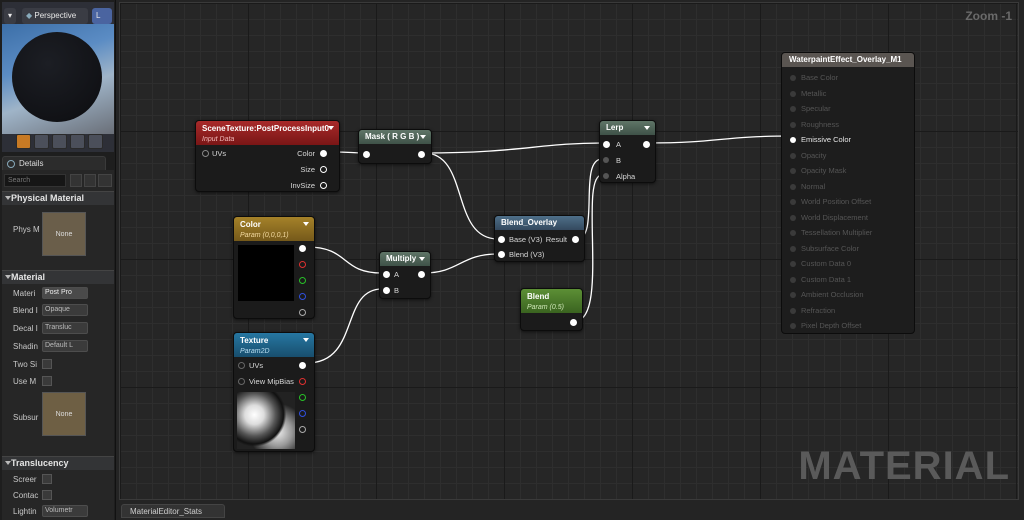 Image resolution: width=1024 pixels, height=520 pixels. What do you see at coordinates (10, 16) in the screenshot?
I see `viewport-menu-button: ▾` at bounding box center [10, 16].